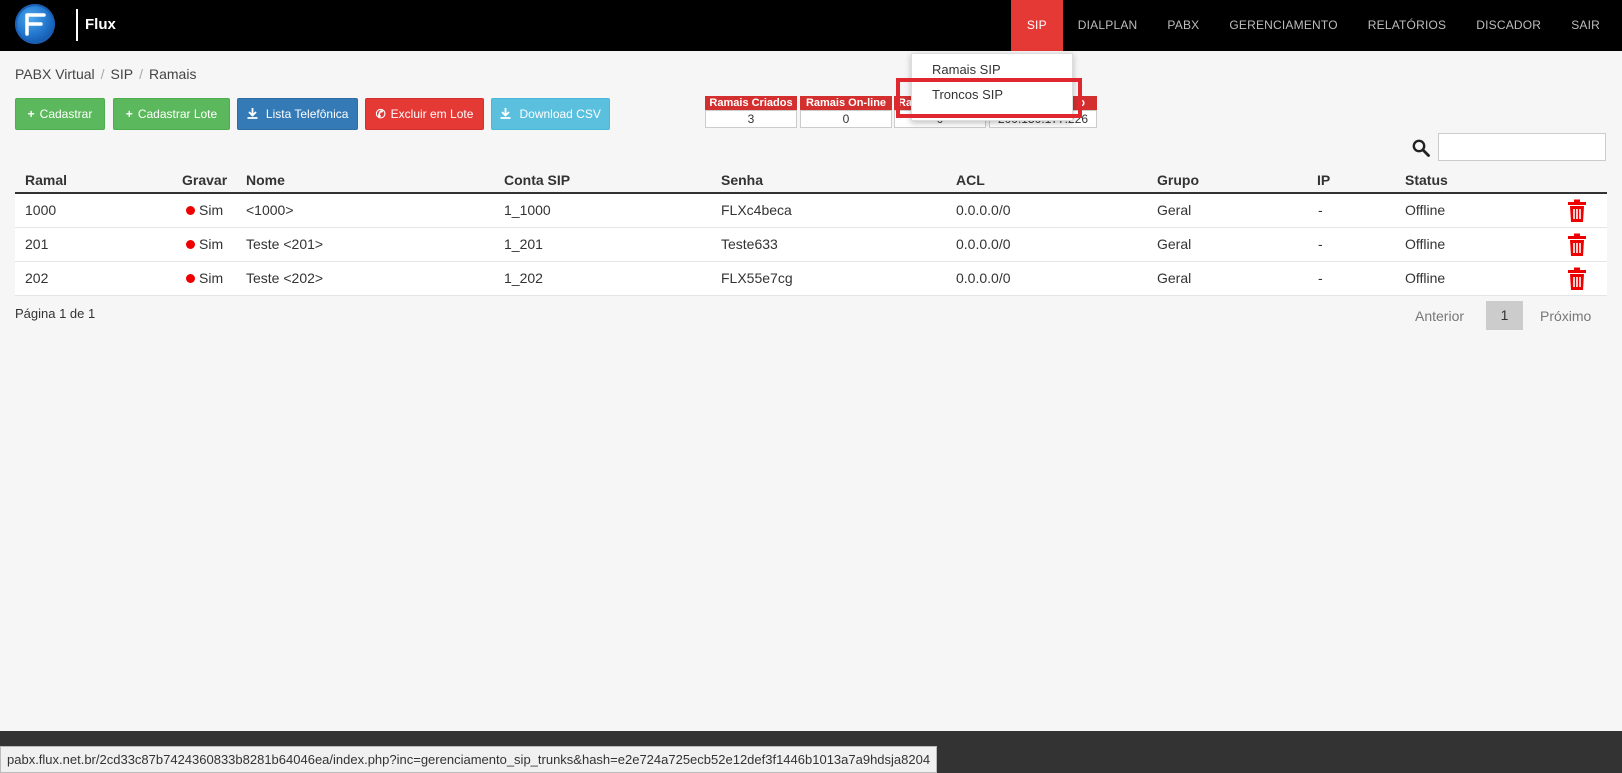  Describe the element at coordinates (66, 114) in the screenshot. I see `cadastrar-label: Cadastrar` at that location.